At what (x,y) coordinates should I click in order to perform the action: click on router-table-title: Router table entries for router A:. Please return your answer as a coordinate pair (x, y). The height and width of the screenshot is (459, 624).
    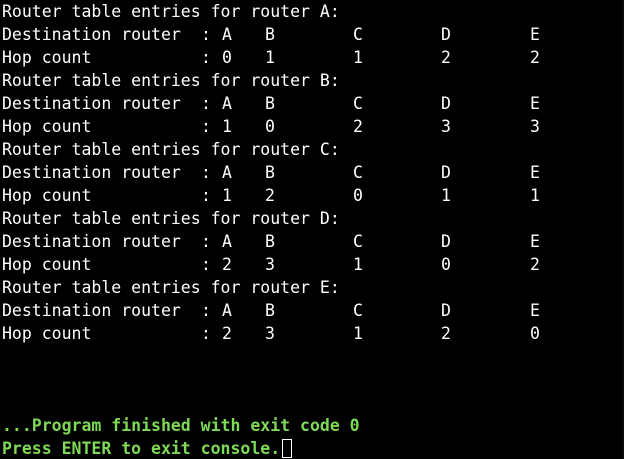
    Looking at the image, I should click on (312, 11).